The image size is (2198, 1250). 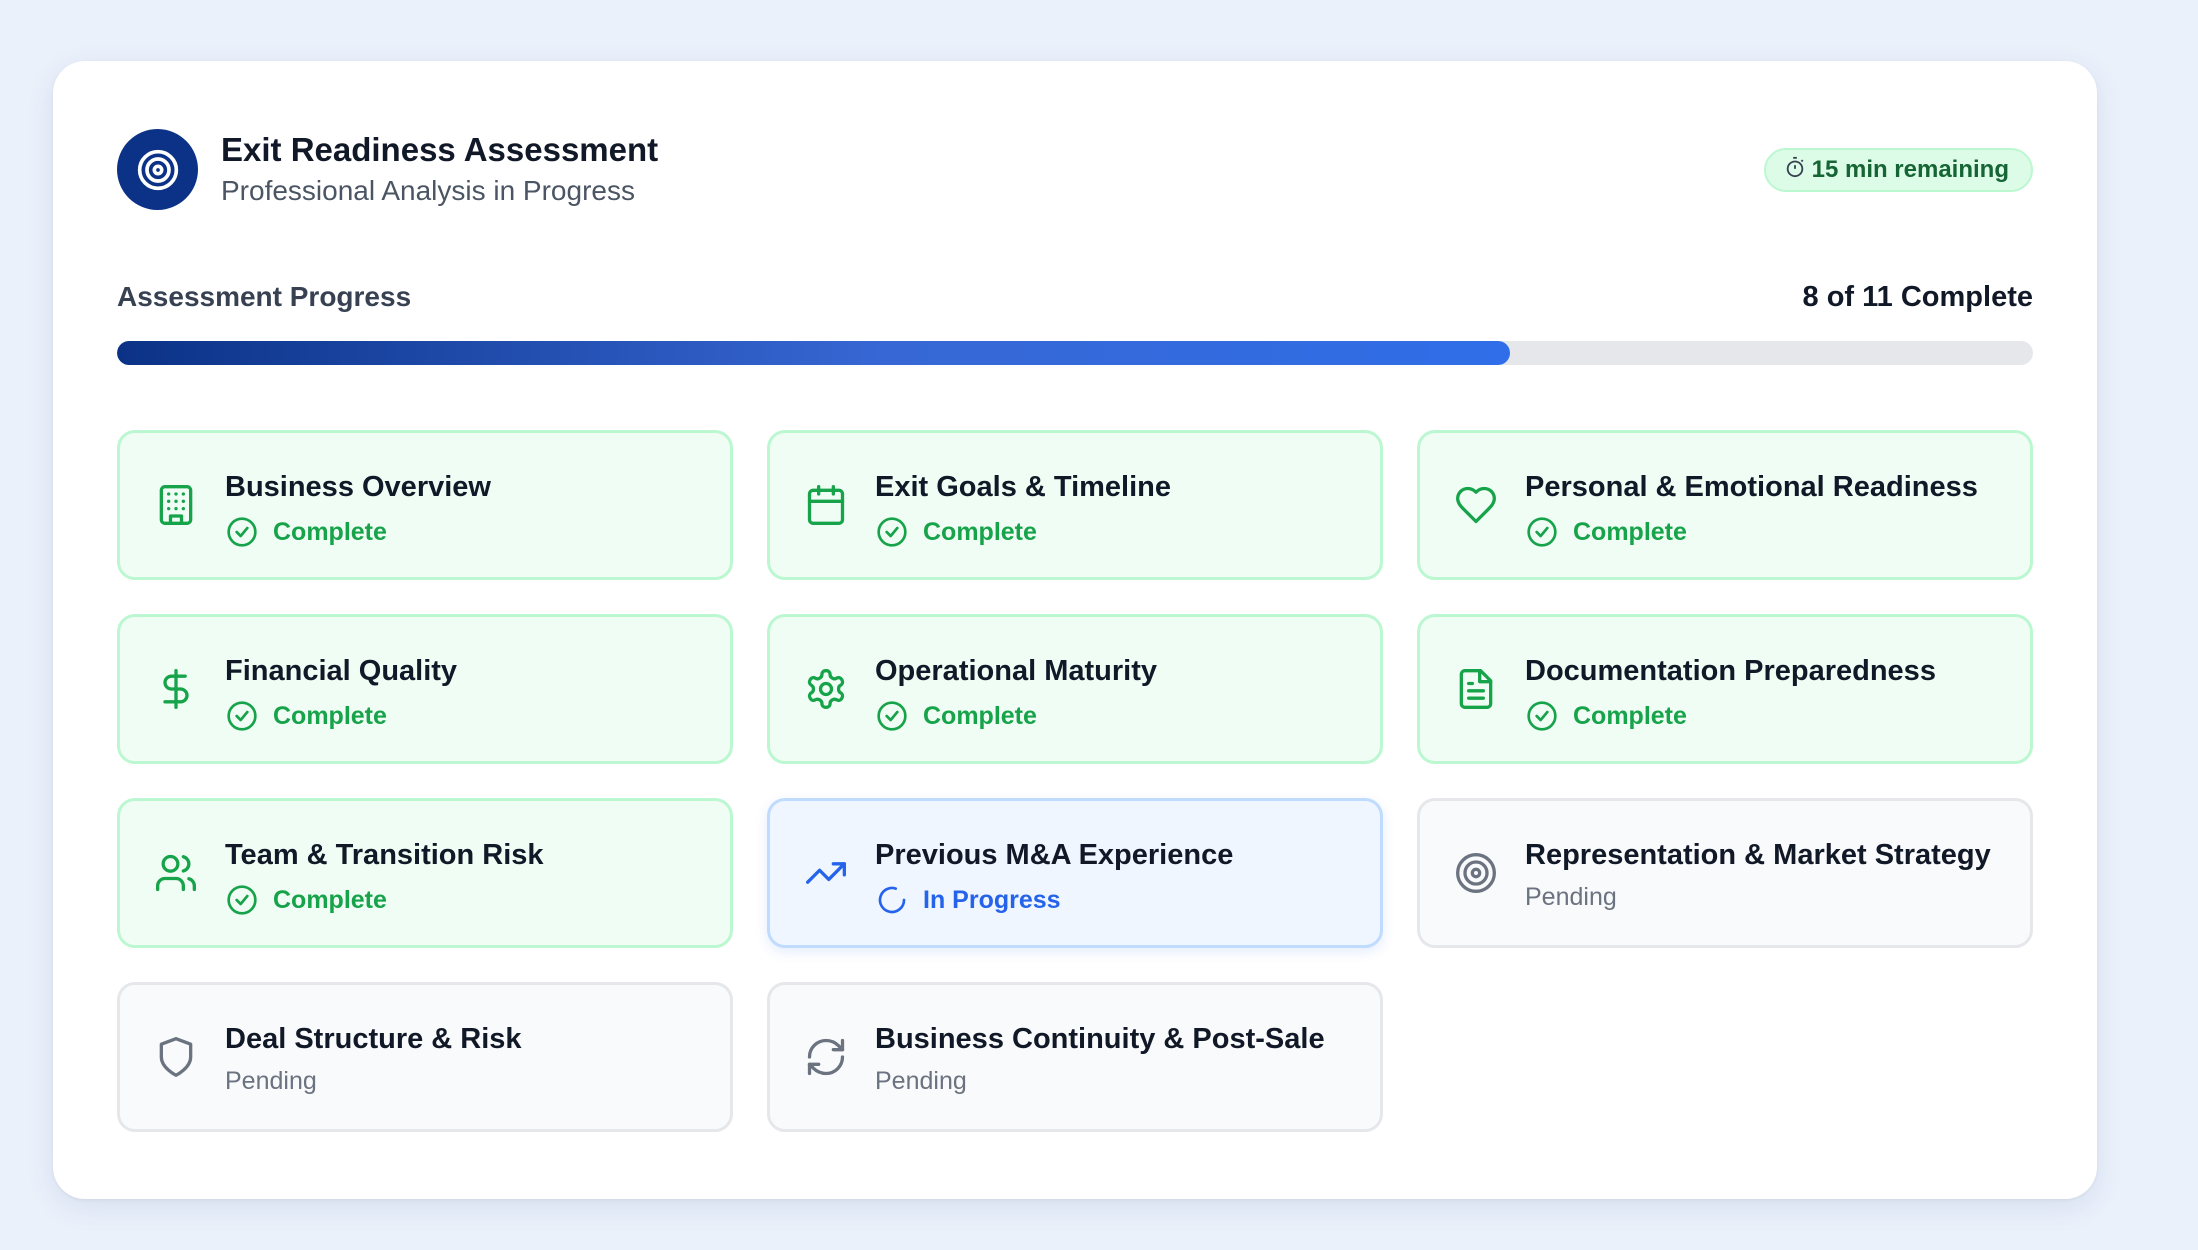 I want to click on spinner-icon, so click(x=892, y=900).